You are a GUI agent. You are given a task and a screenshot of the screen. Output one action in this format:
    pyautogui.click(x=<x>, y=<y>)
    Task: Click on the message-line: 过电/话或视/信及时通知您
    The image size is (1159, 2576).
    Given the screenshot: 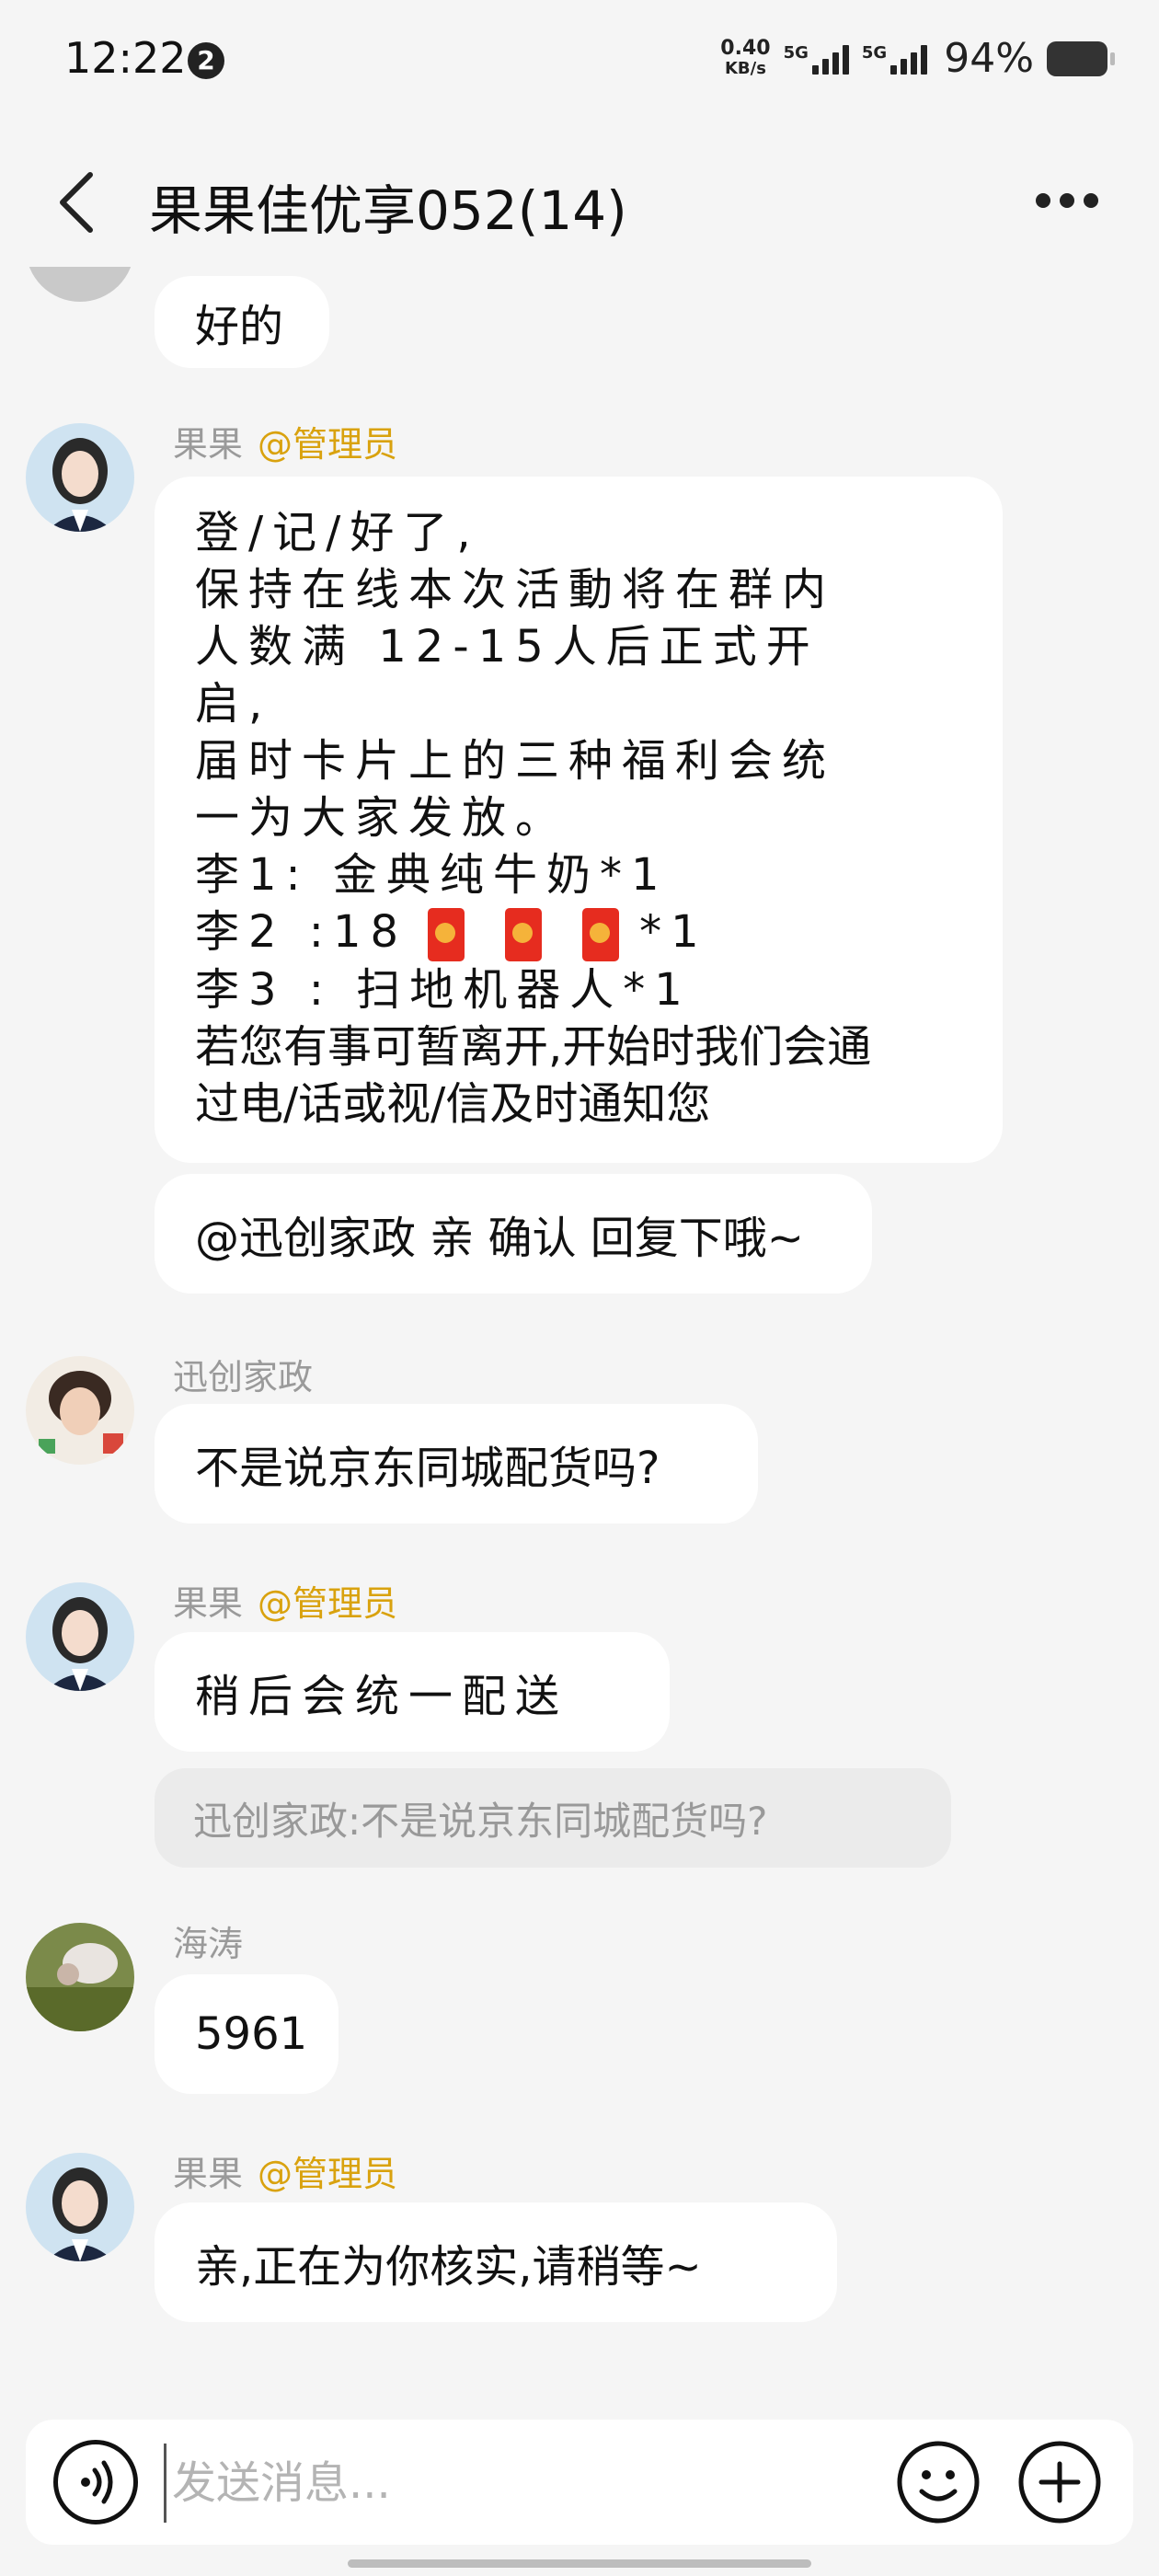 What is the action you would take?
    pyautogui.click(x=453, y=1104)
    